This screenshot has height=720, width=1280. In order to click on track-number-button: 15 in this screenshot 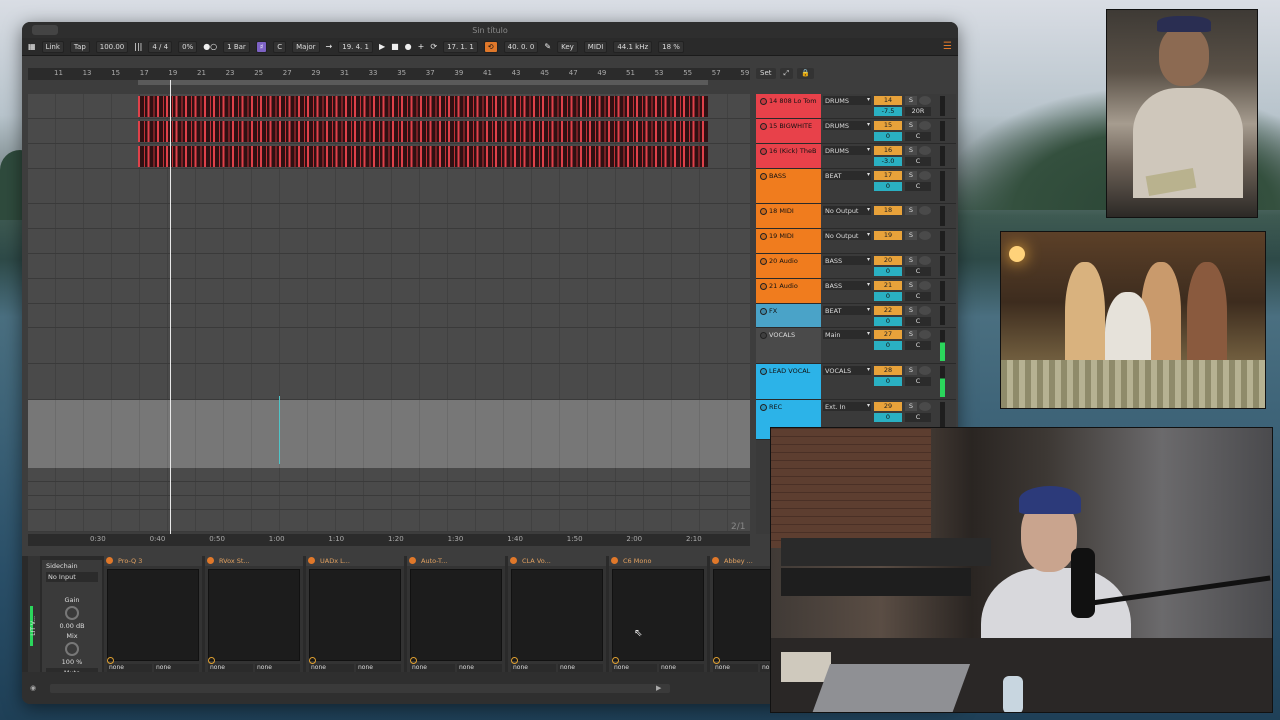, I will do `click(888, 125)`.